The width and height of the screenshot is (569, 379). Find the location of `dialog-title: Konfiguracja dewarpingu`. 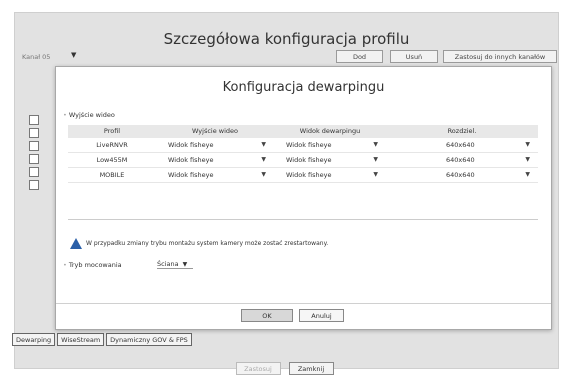

dialog-title: Konfiguracja dewarpingu is located at coordinates (303, 87).